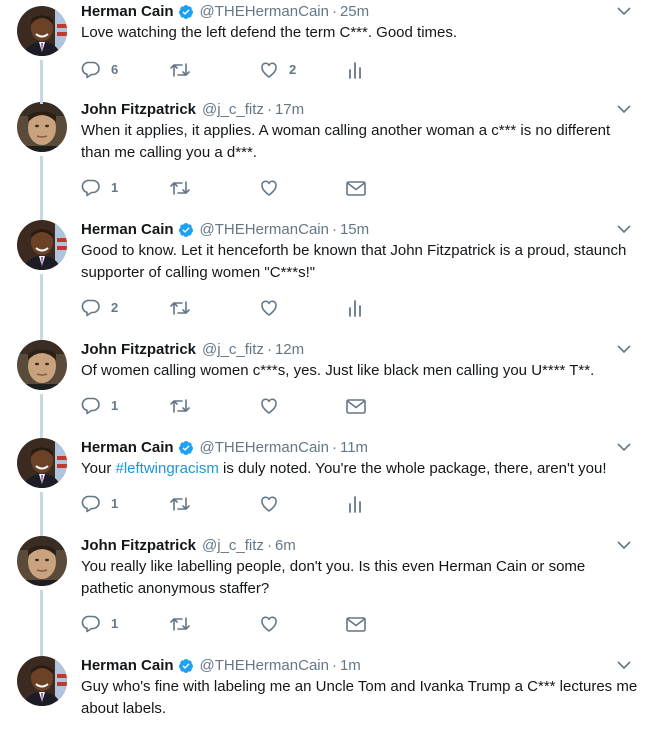 The height and width of the screenshot is (729, 659). What do you see at coordinates (354, 12) in the screenshot?
I see `tweet-timestamp: 25m` at bounding box center [354, 12].